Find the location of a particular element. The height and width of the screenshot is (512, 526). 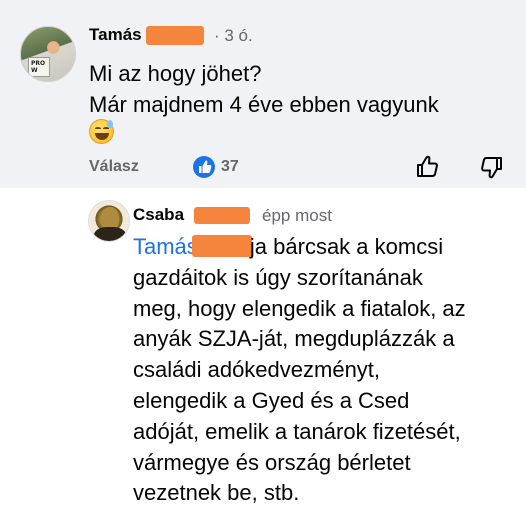

reply-text-line: Tamás ja bárcsak a komcsi is located at coordinates (328, 247).